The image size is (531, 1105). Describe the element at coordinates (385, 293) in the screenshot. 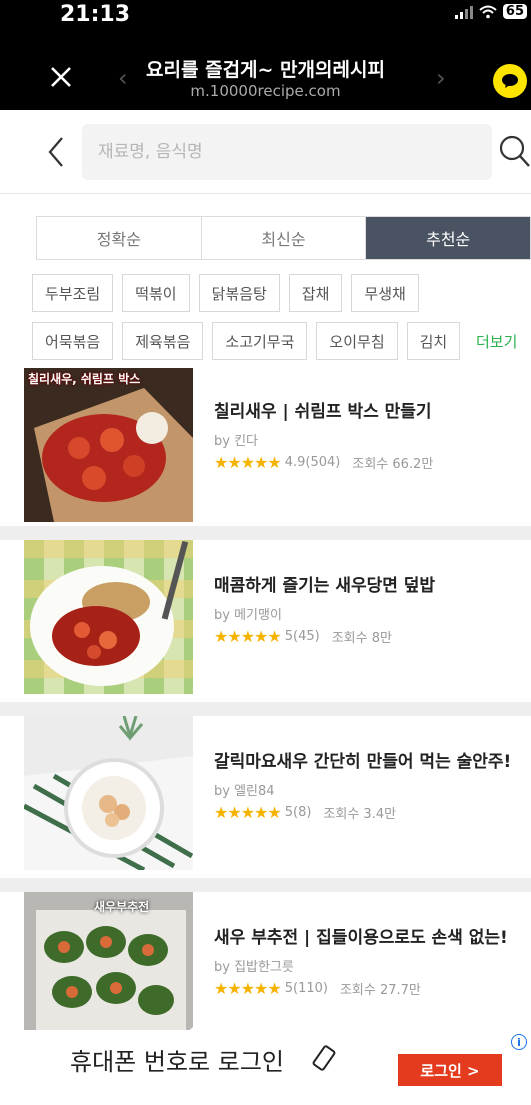

I see `keyword-chip: 무생채` at that location.